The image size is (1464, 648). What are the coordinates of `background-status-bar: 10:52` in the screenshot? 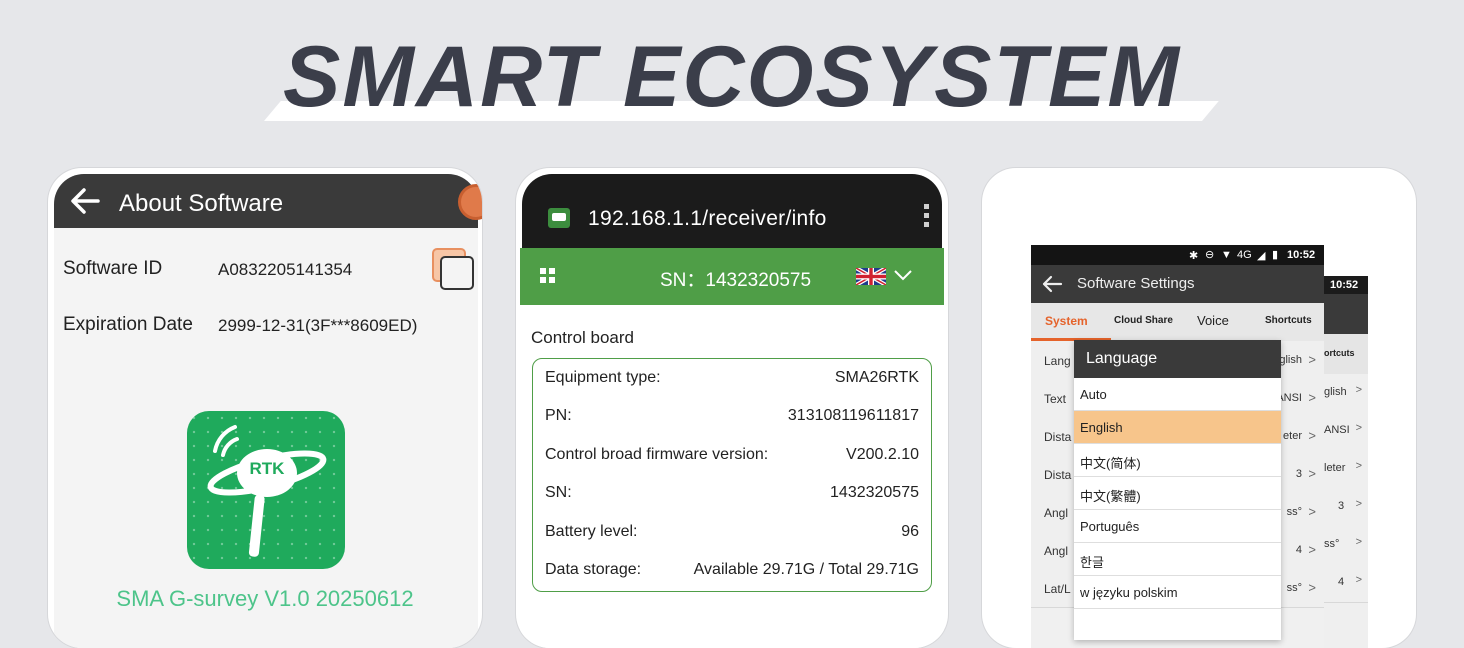 It's located at (1346, 285).